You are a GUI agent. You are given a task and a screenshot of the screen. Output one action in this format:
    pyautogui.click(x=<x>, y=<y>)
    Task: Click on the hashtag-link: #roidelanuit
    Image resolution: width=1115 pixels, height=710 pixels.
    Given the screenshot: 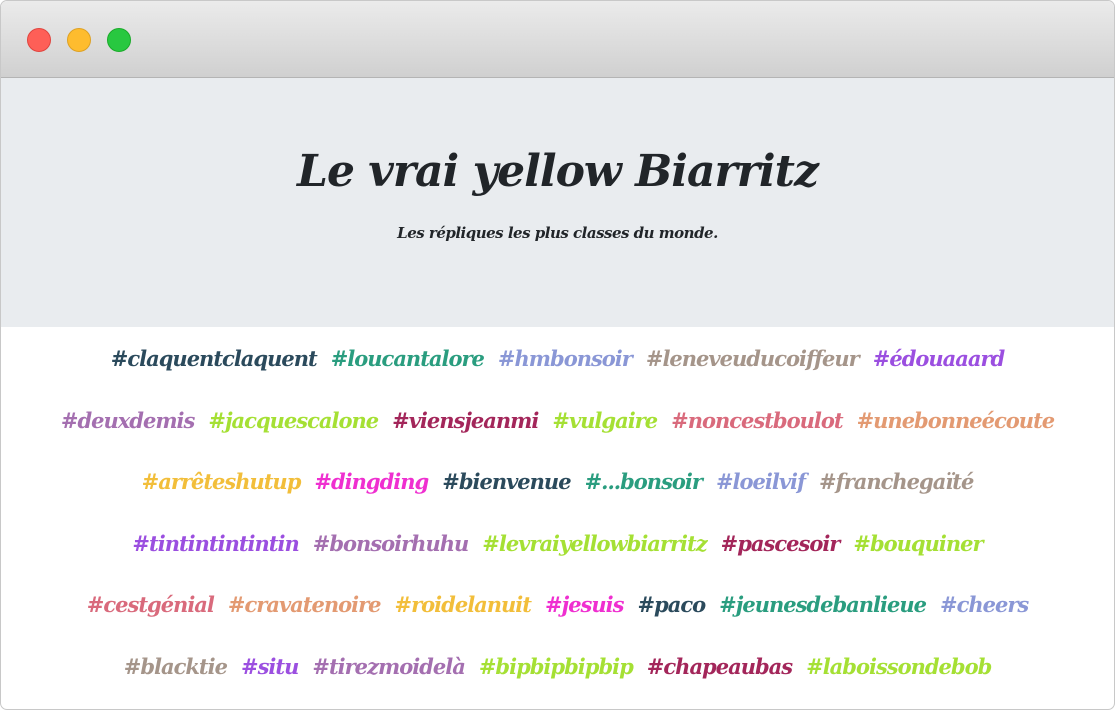 What is the action you would take?
    pyautogui.click(x=463, y=605)
    